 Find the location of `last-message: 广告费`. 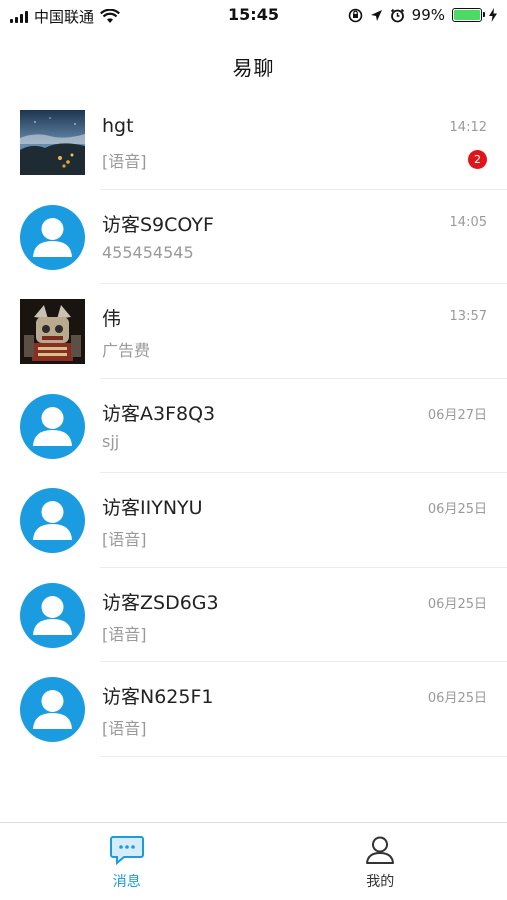

last-message: 广告费 is located at coordinates (126, 350).